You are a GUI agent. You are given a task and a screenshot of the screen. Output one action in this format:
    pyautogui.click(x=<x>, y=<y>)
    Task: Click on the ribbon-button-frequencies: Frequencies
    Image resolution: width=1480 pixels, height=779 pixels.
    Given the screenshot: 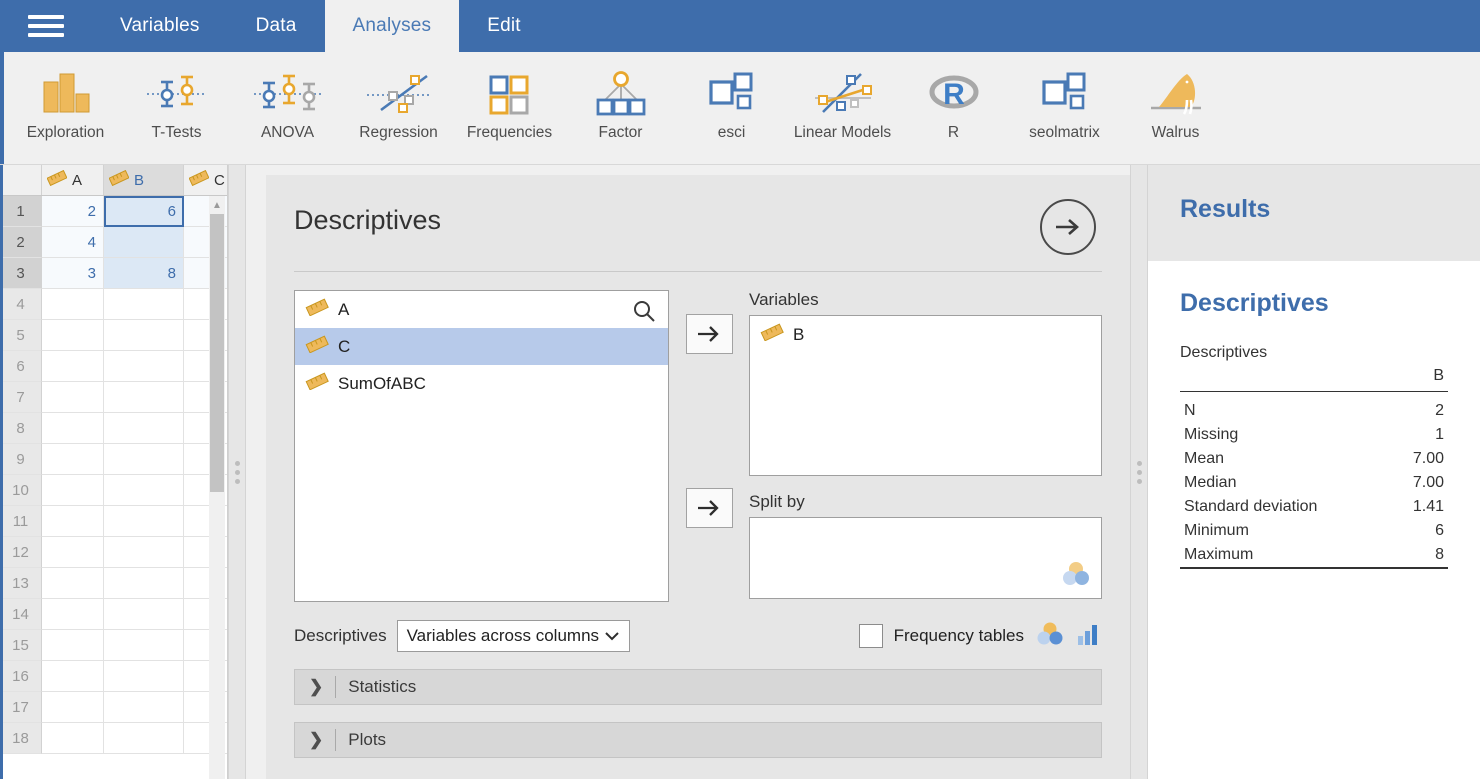 What is the action you would take?
    pyautogui.click(x=509, y=97)
    